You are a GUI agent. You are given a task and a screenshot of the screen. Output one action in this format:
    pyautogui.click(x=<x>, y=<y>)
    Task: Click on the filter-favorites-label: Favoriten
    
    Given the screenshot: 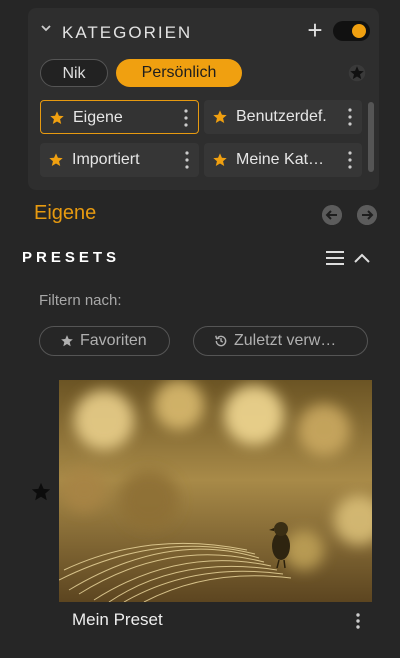 What is the action you would take?
    pyautogui.click(x=113, y=340)
    